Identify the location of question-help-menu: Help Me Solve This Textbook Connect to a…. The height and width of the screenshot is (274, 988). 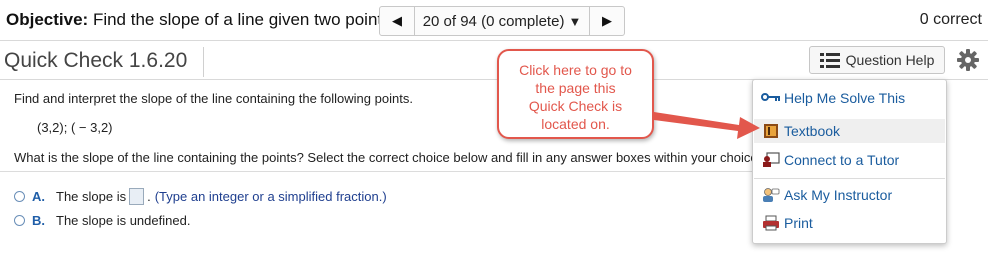
(849, 161).